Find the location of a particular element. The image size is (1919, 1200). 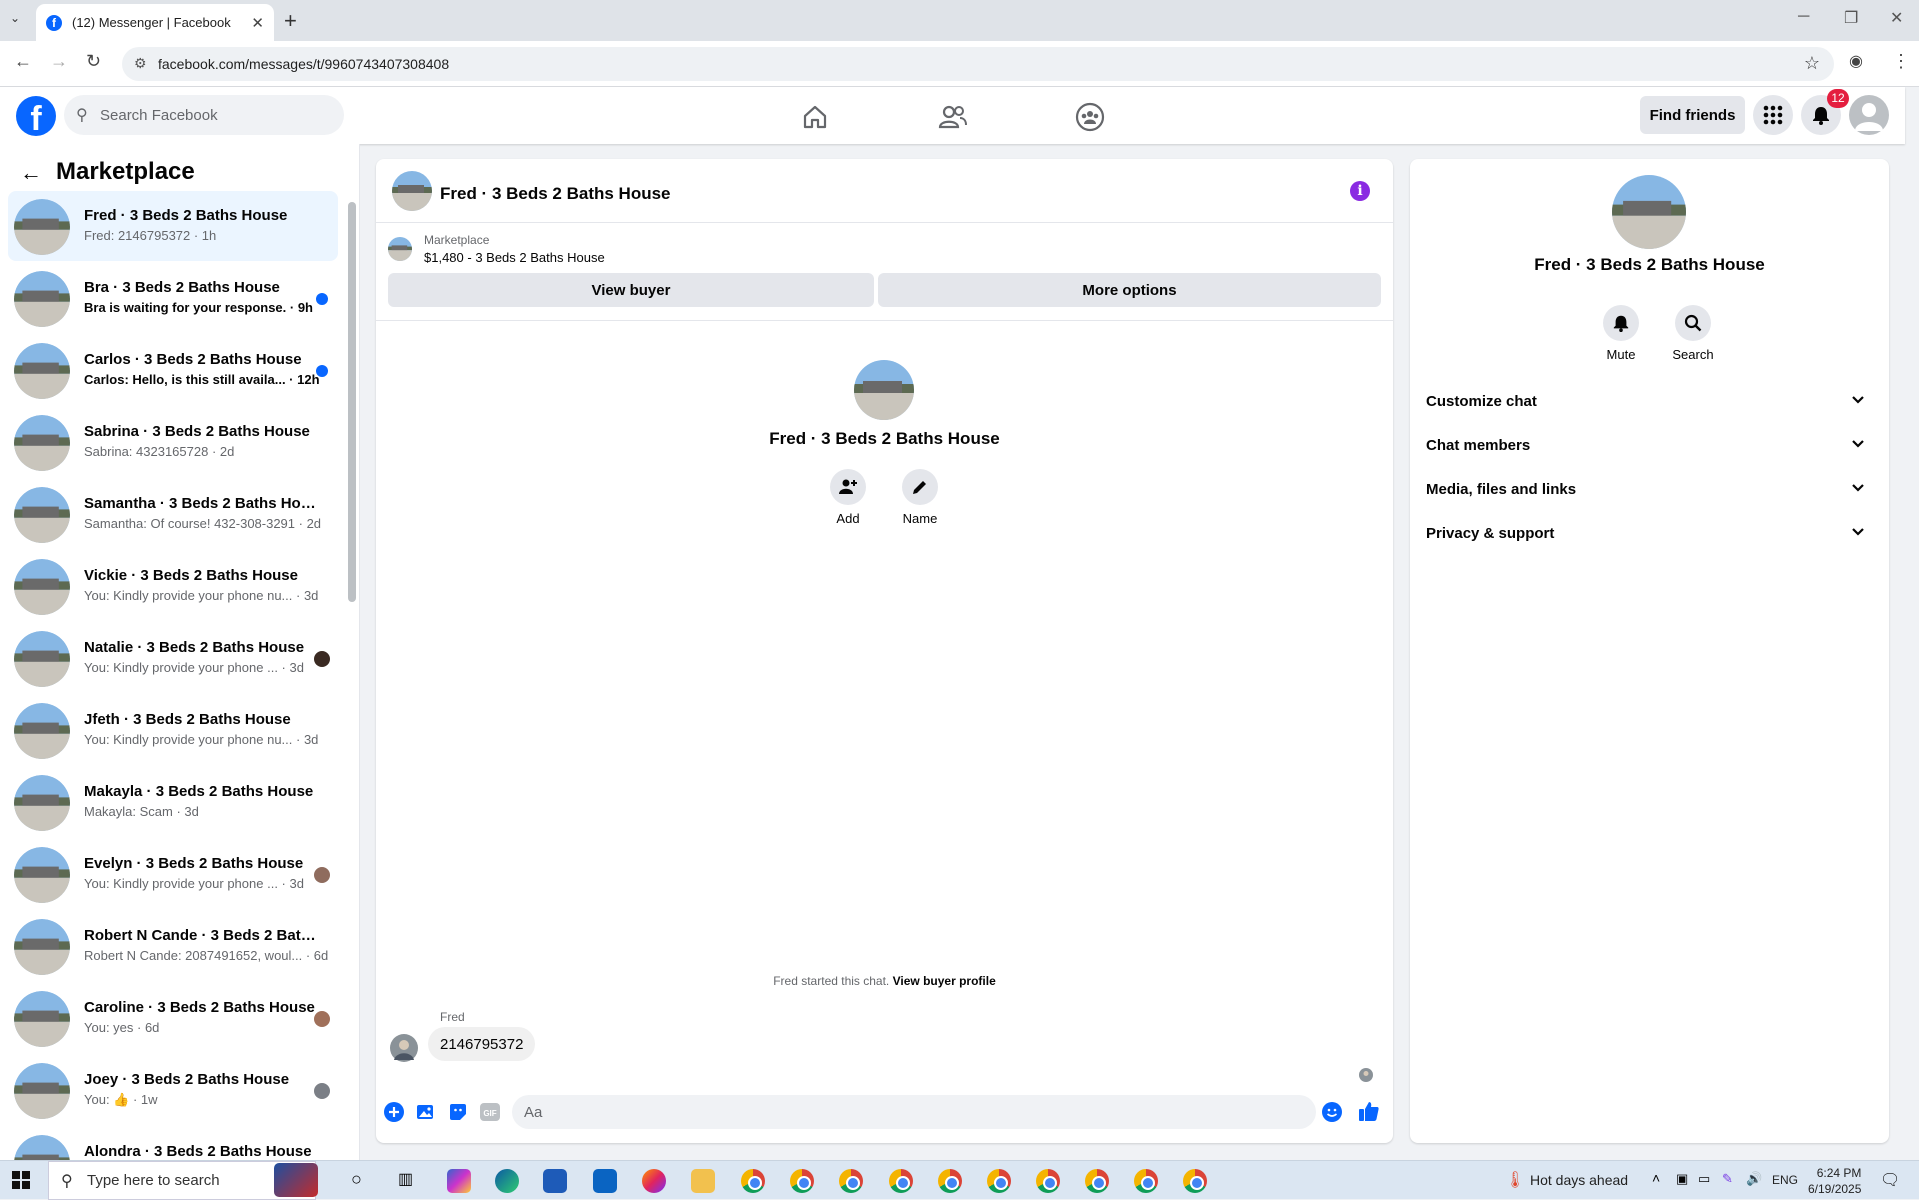

chat-header-avatar is located at coordinates (412, 191).